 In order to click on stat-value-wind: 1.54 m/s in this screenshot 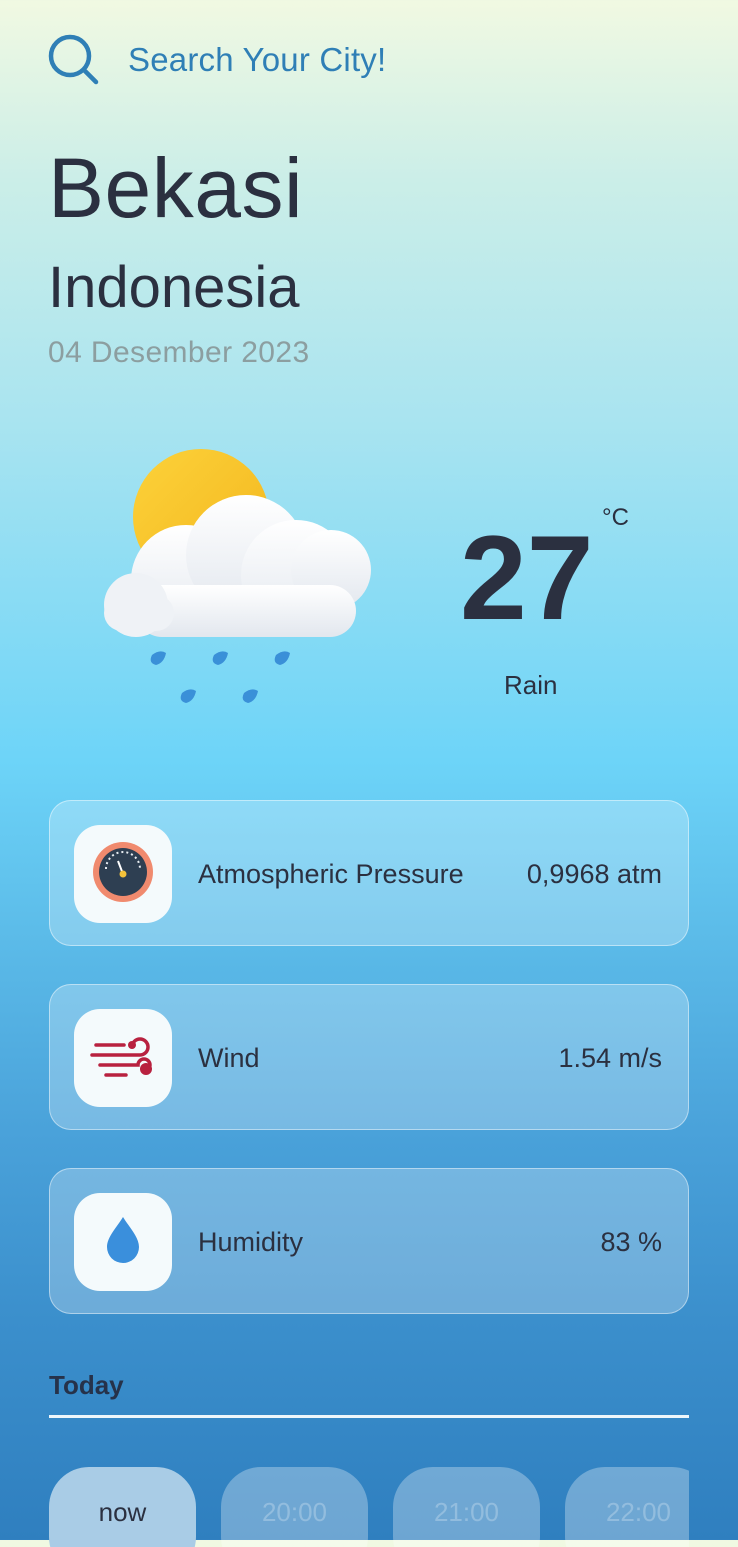, I will do `click(610, 1058)`.